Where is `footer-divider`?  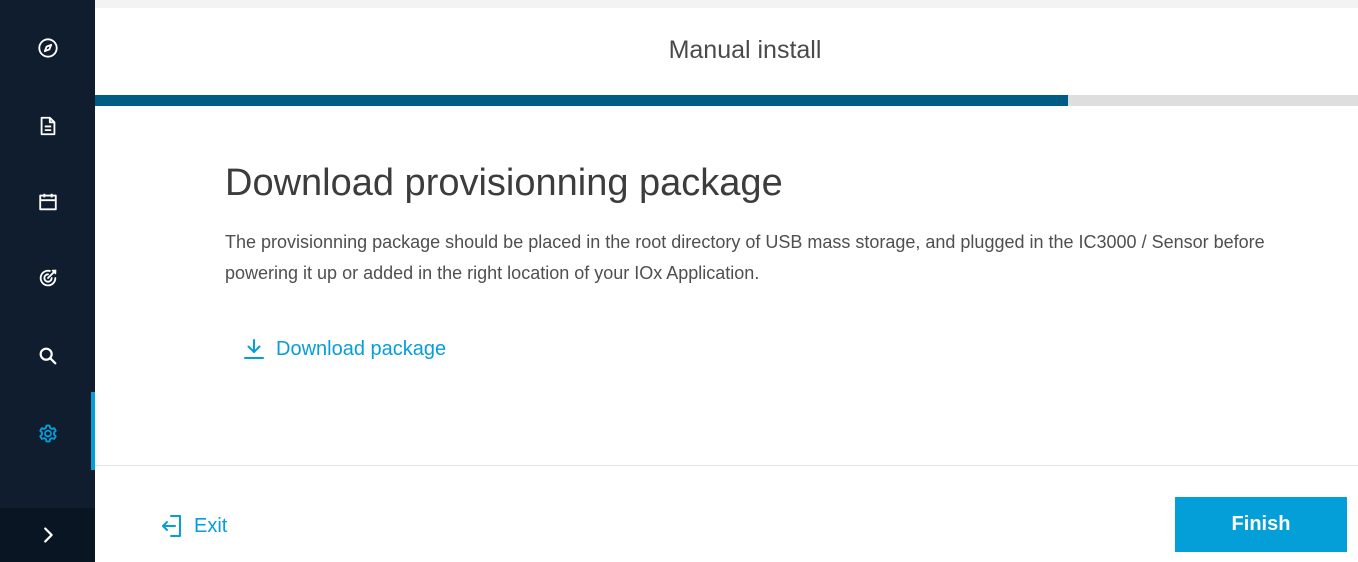 footer-divider is located at coordinates (726, 465).